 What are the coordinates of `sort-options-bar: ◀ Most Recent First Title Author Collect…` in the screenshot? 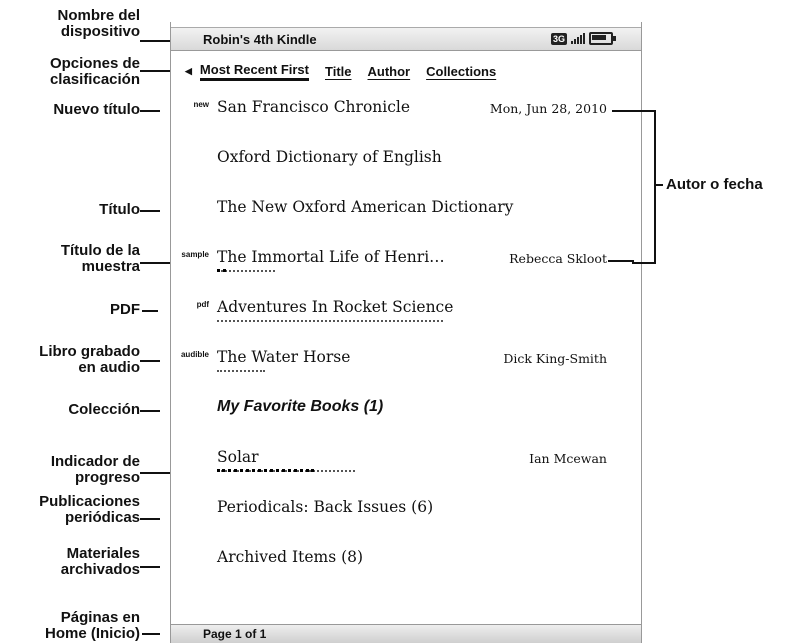 It's located at (348, 71).